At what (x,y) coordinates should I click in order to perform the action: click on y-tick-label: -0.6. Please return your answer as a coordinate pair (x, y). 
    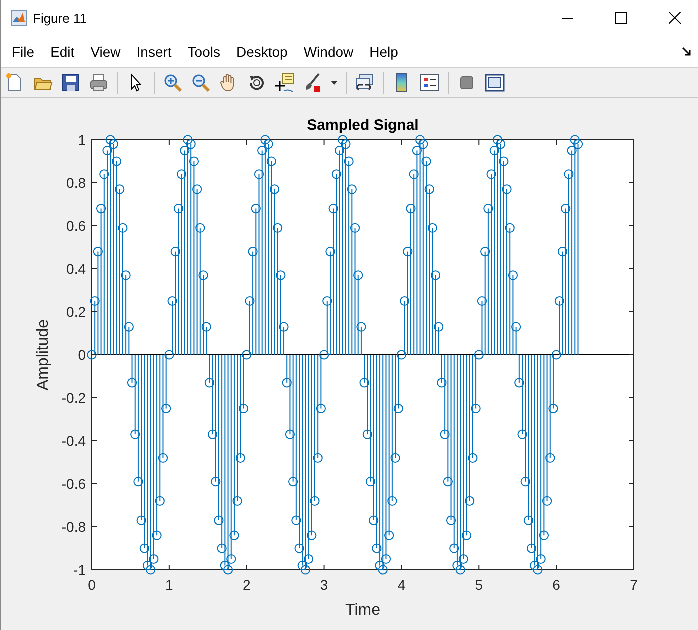
    Looking at the image, I should click on (74, 484).